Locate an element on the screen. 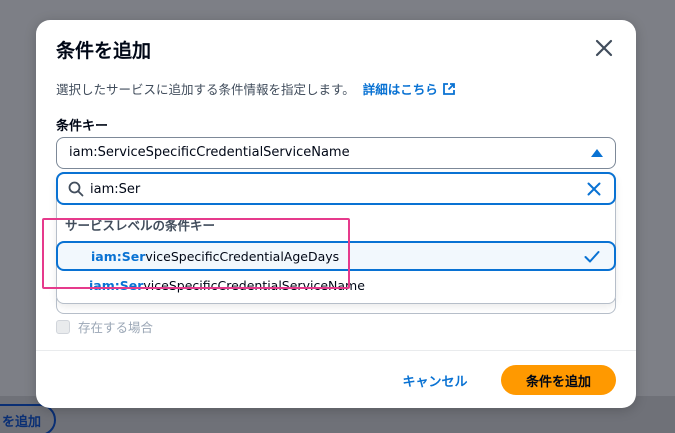  selected-value: iam:ServiceSpecificCredentialServiceName is located at coordinates (209, 152).